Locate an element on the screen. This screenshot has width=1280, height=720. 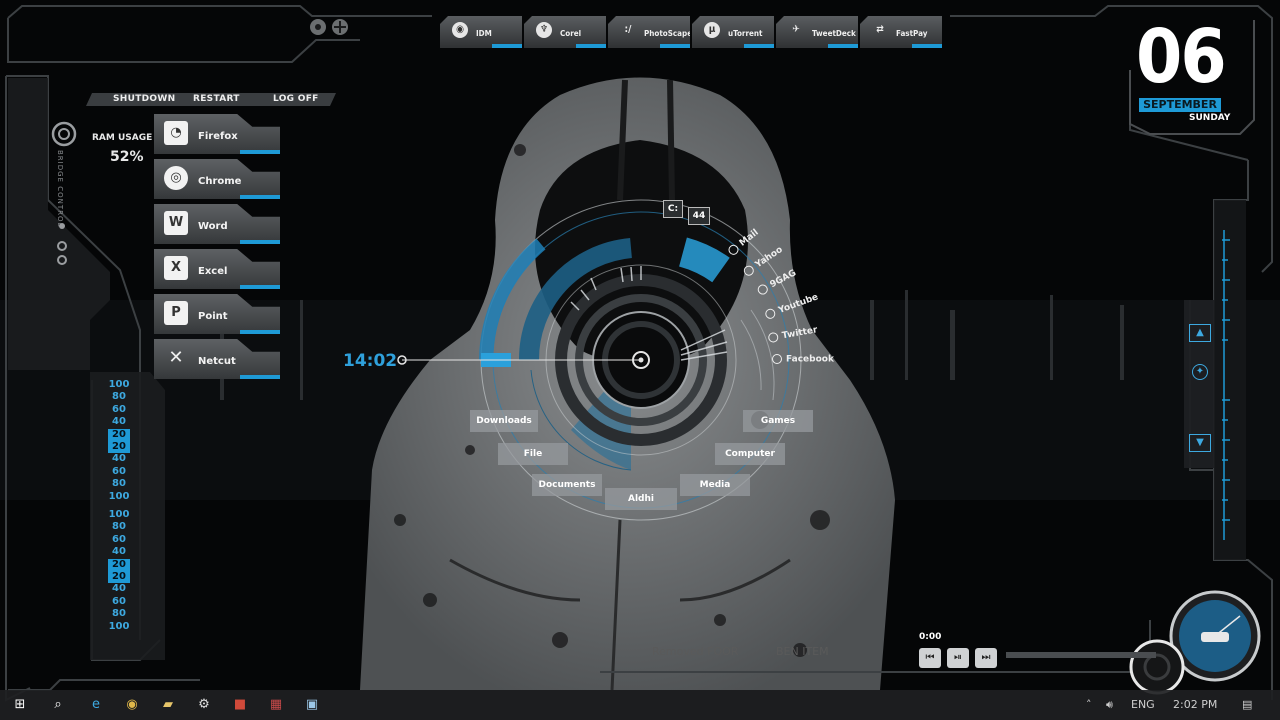
count-indicator: 44 is located at coordinates (699, 216).